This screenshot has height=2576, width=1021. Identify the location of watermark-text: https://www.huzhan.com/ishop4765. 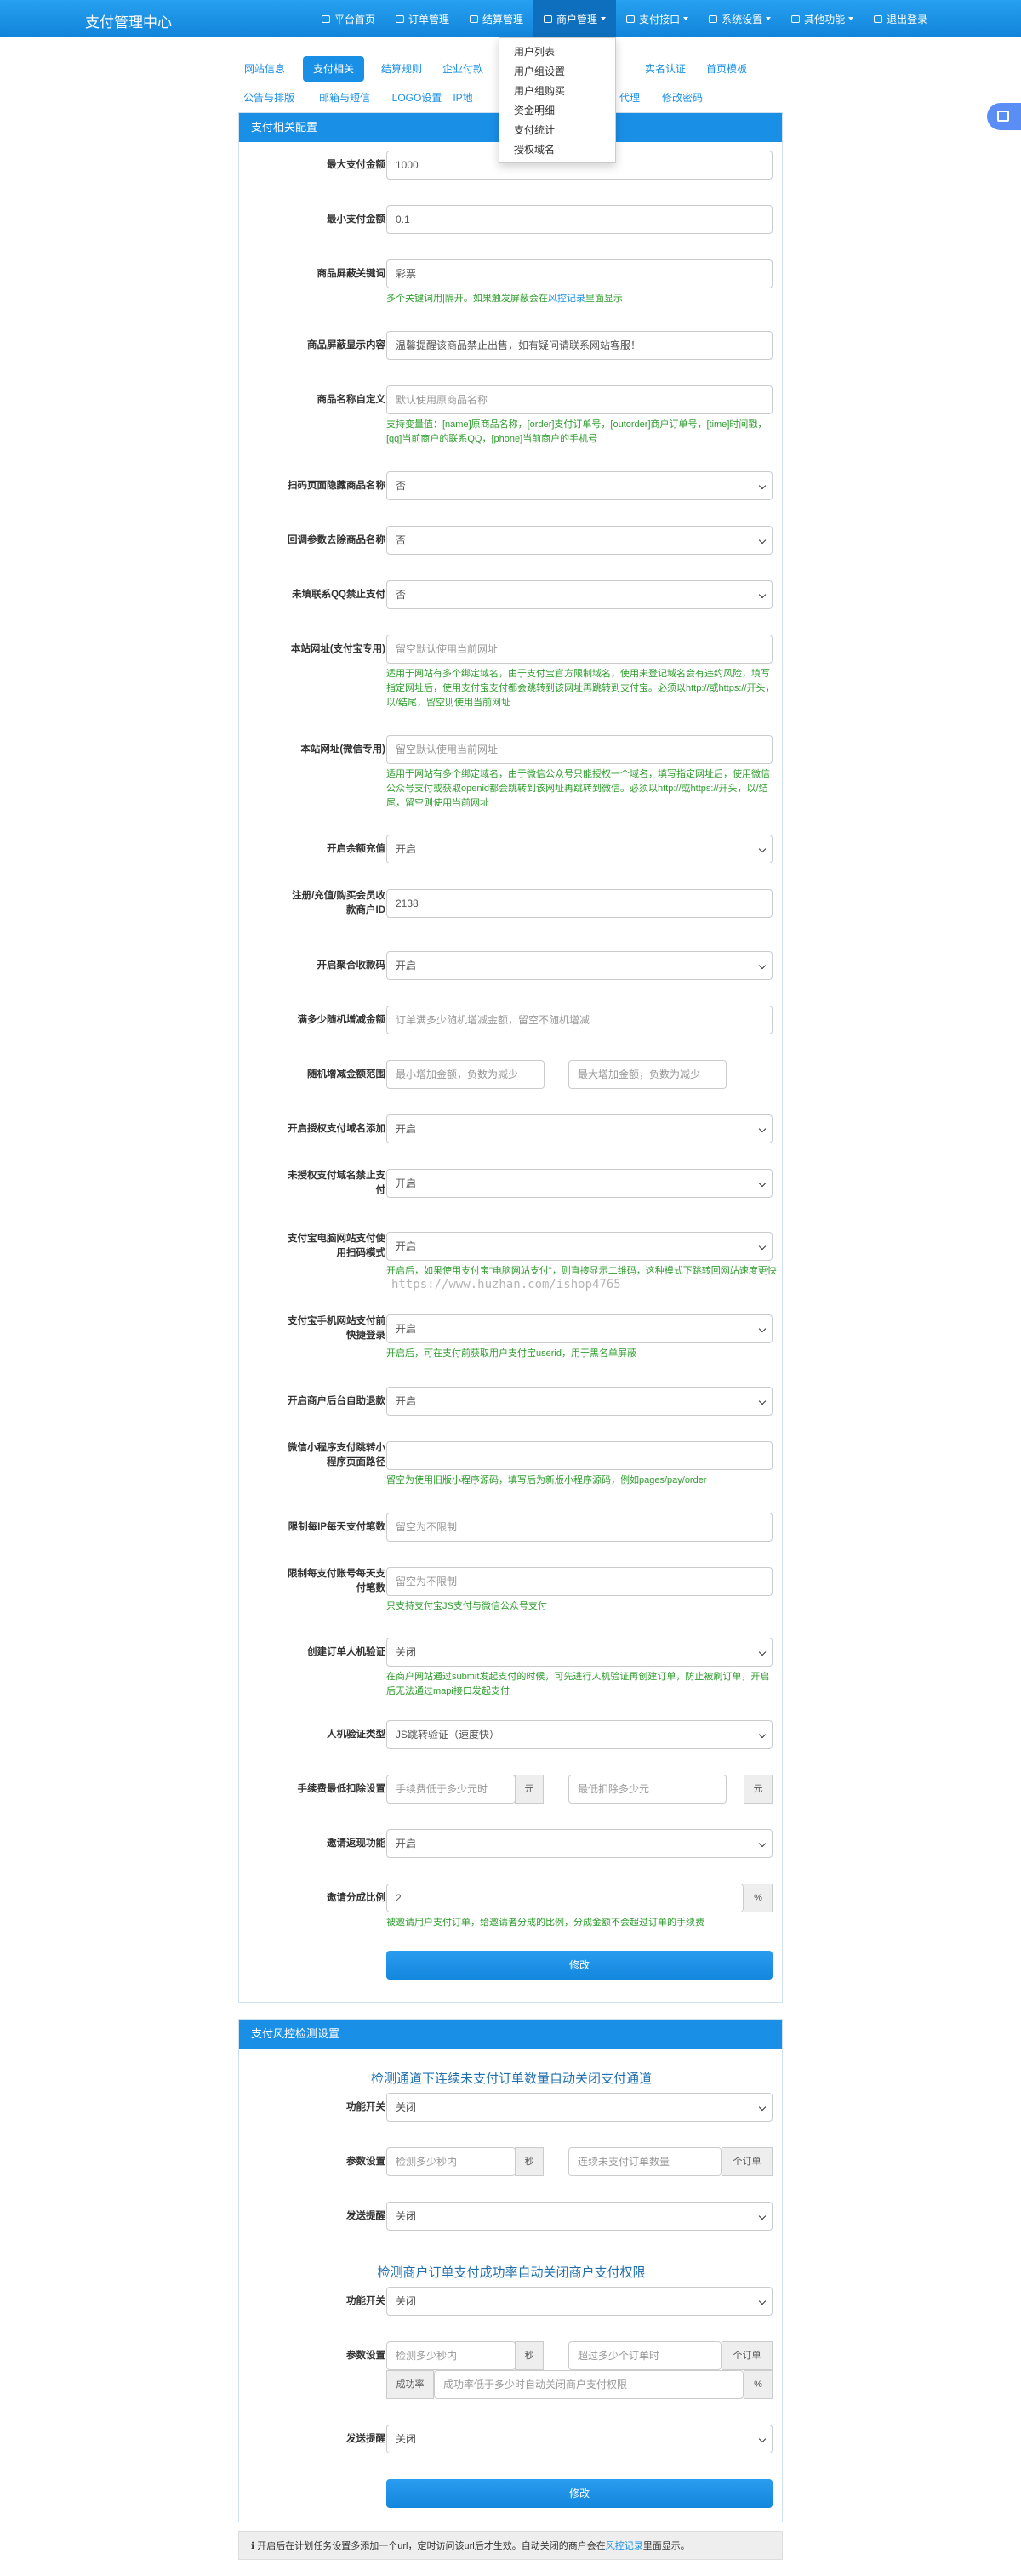
(506, 1284).